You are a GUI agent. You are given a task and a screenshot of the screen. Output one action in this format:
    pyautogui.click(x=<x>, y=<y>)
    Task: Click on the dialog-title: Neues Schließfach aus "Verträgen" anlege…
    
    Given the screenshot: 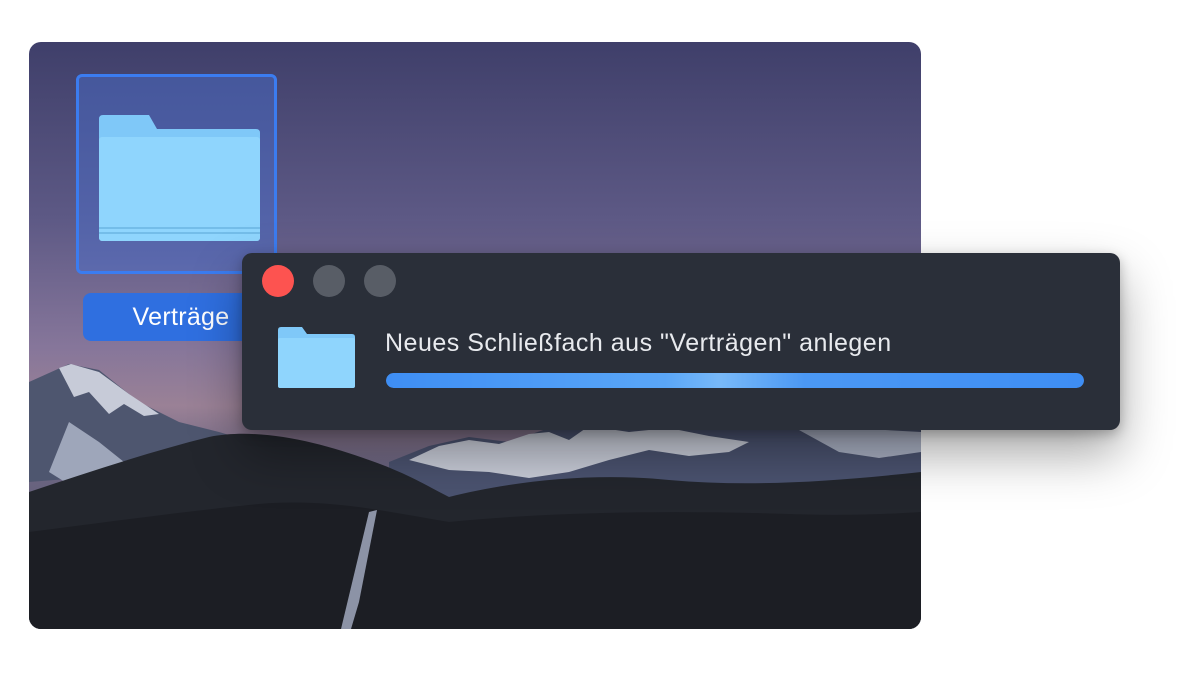 What is the action you would take?
    pyautogui.click(x=638, y=343)
    